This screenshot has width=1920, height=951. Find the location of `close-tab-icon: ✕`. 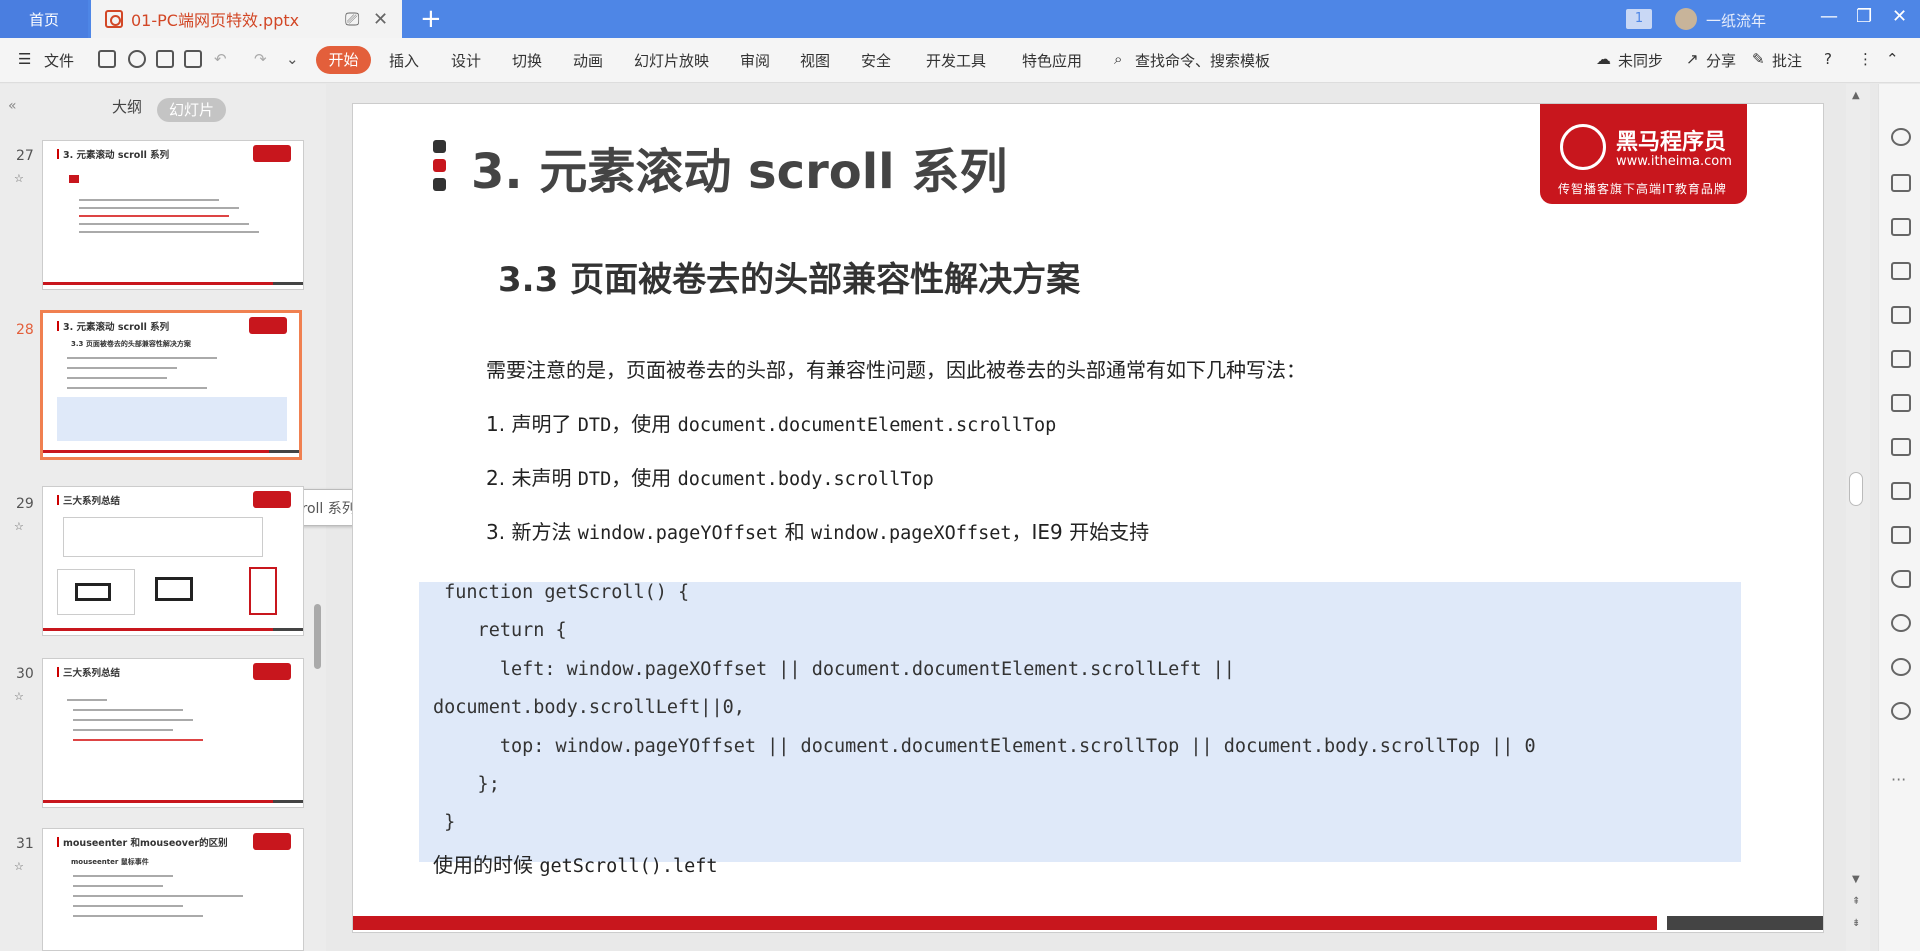

close-tab-icon: ✕ is located at coordinates (380, 19).